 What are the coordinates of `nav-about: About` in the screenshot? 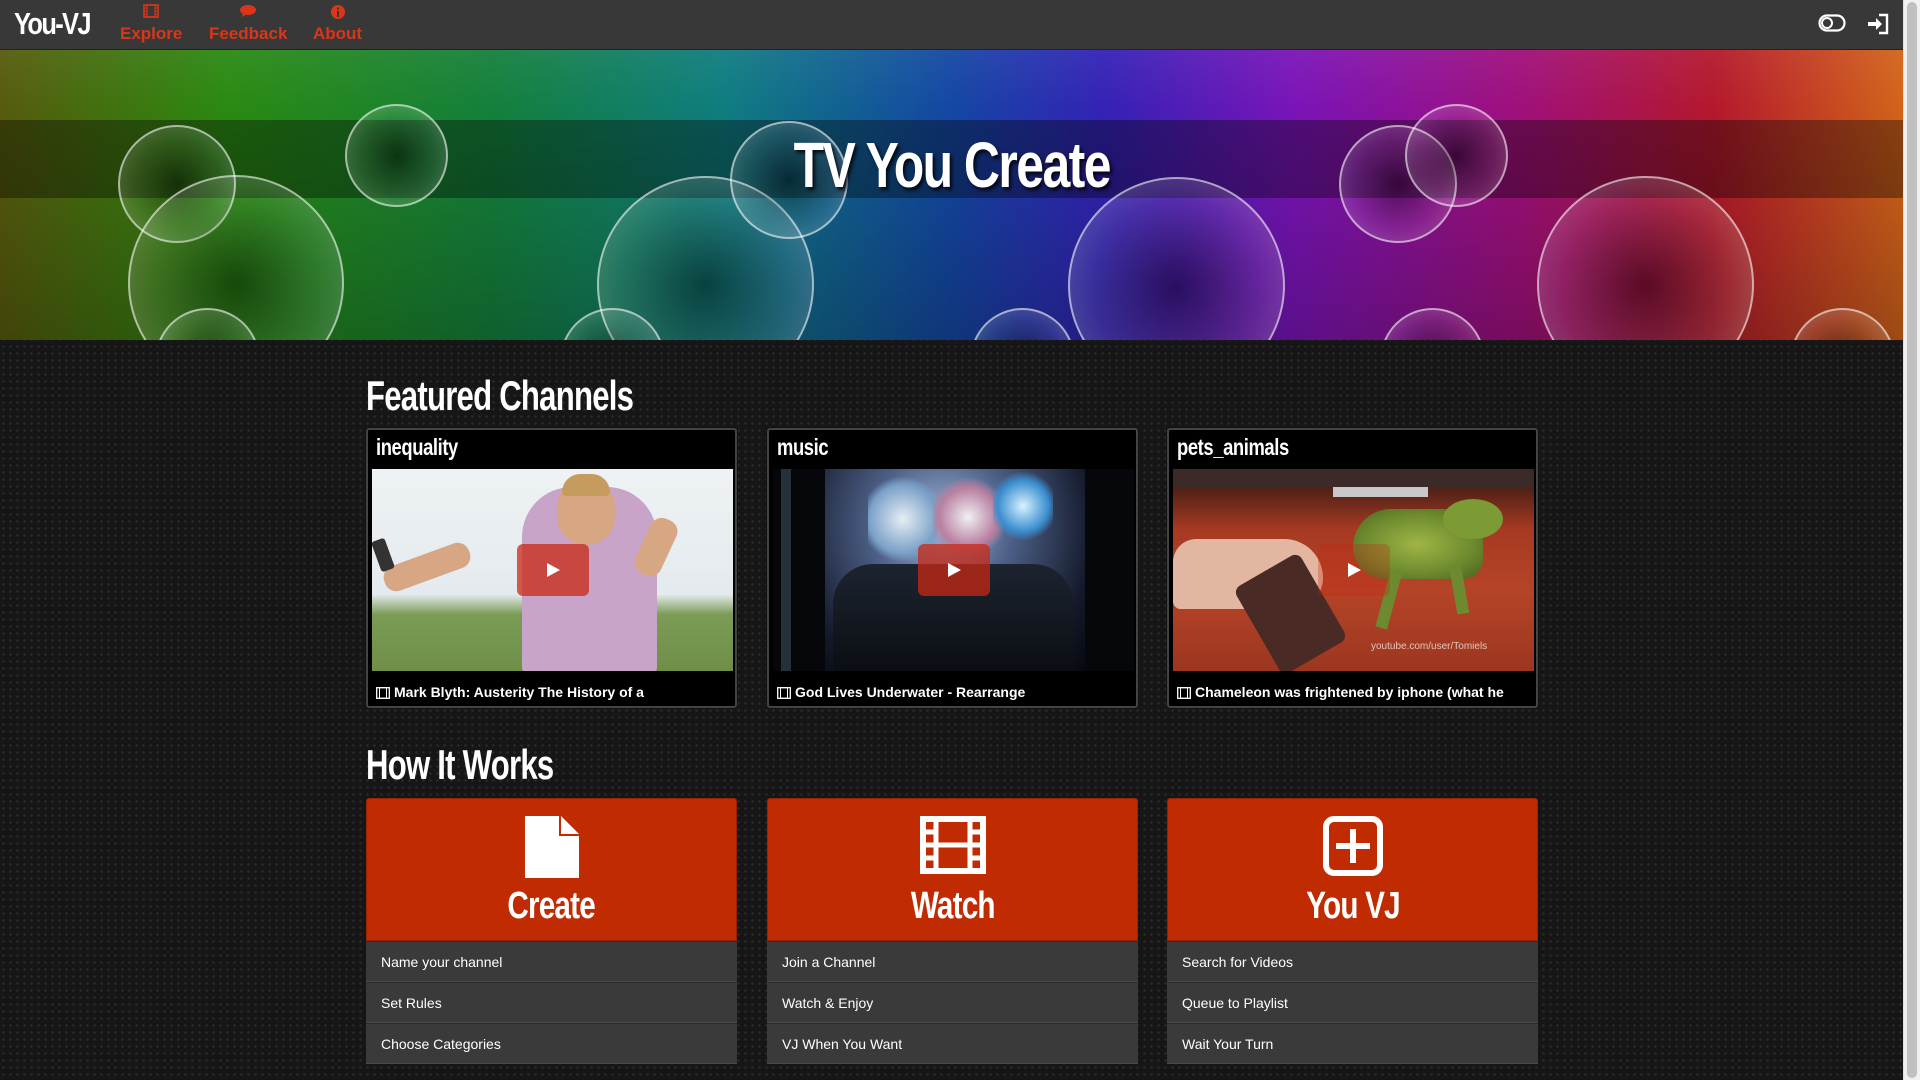 It's located at (337, 24).